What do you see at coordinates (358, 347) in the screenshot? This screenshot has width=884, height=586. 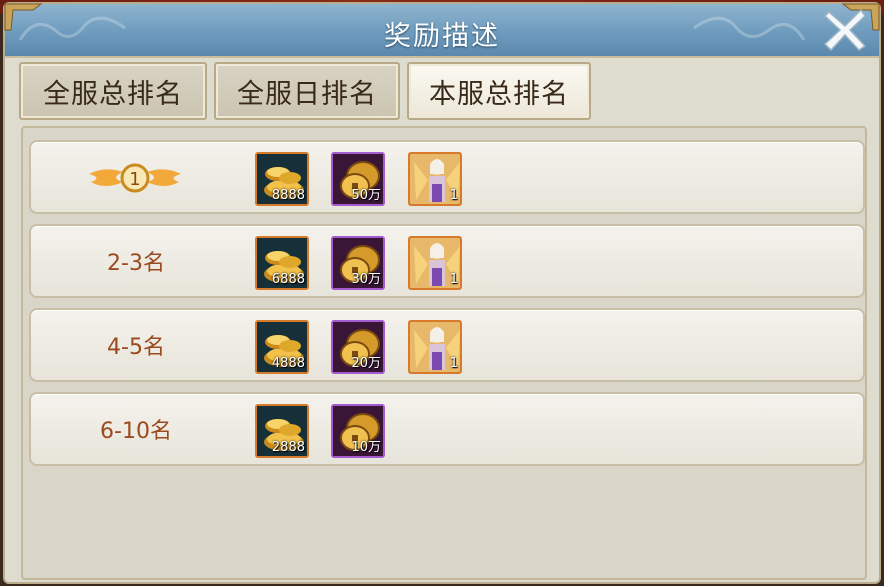 I see `reward-item-coin: 20万` at bounding box center [358, 347].